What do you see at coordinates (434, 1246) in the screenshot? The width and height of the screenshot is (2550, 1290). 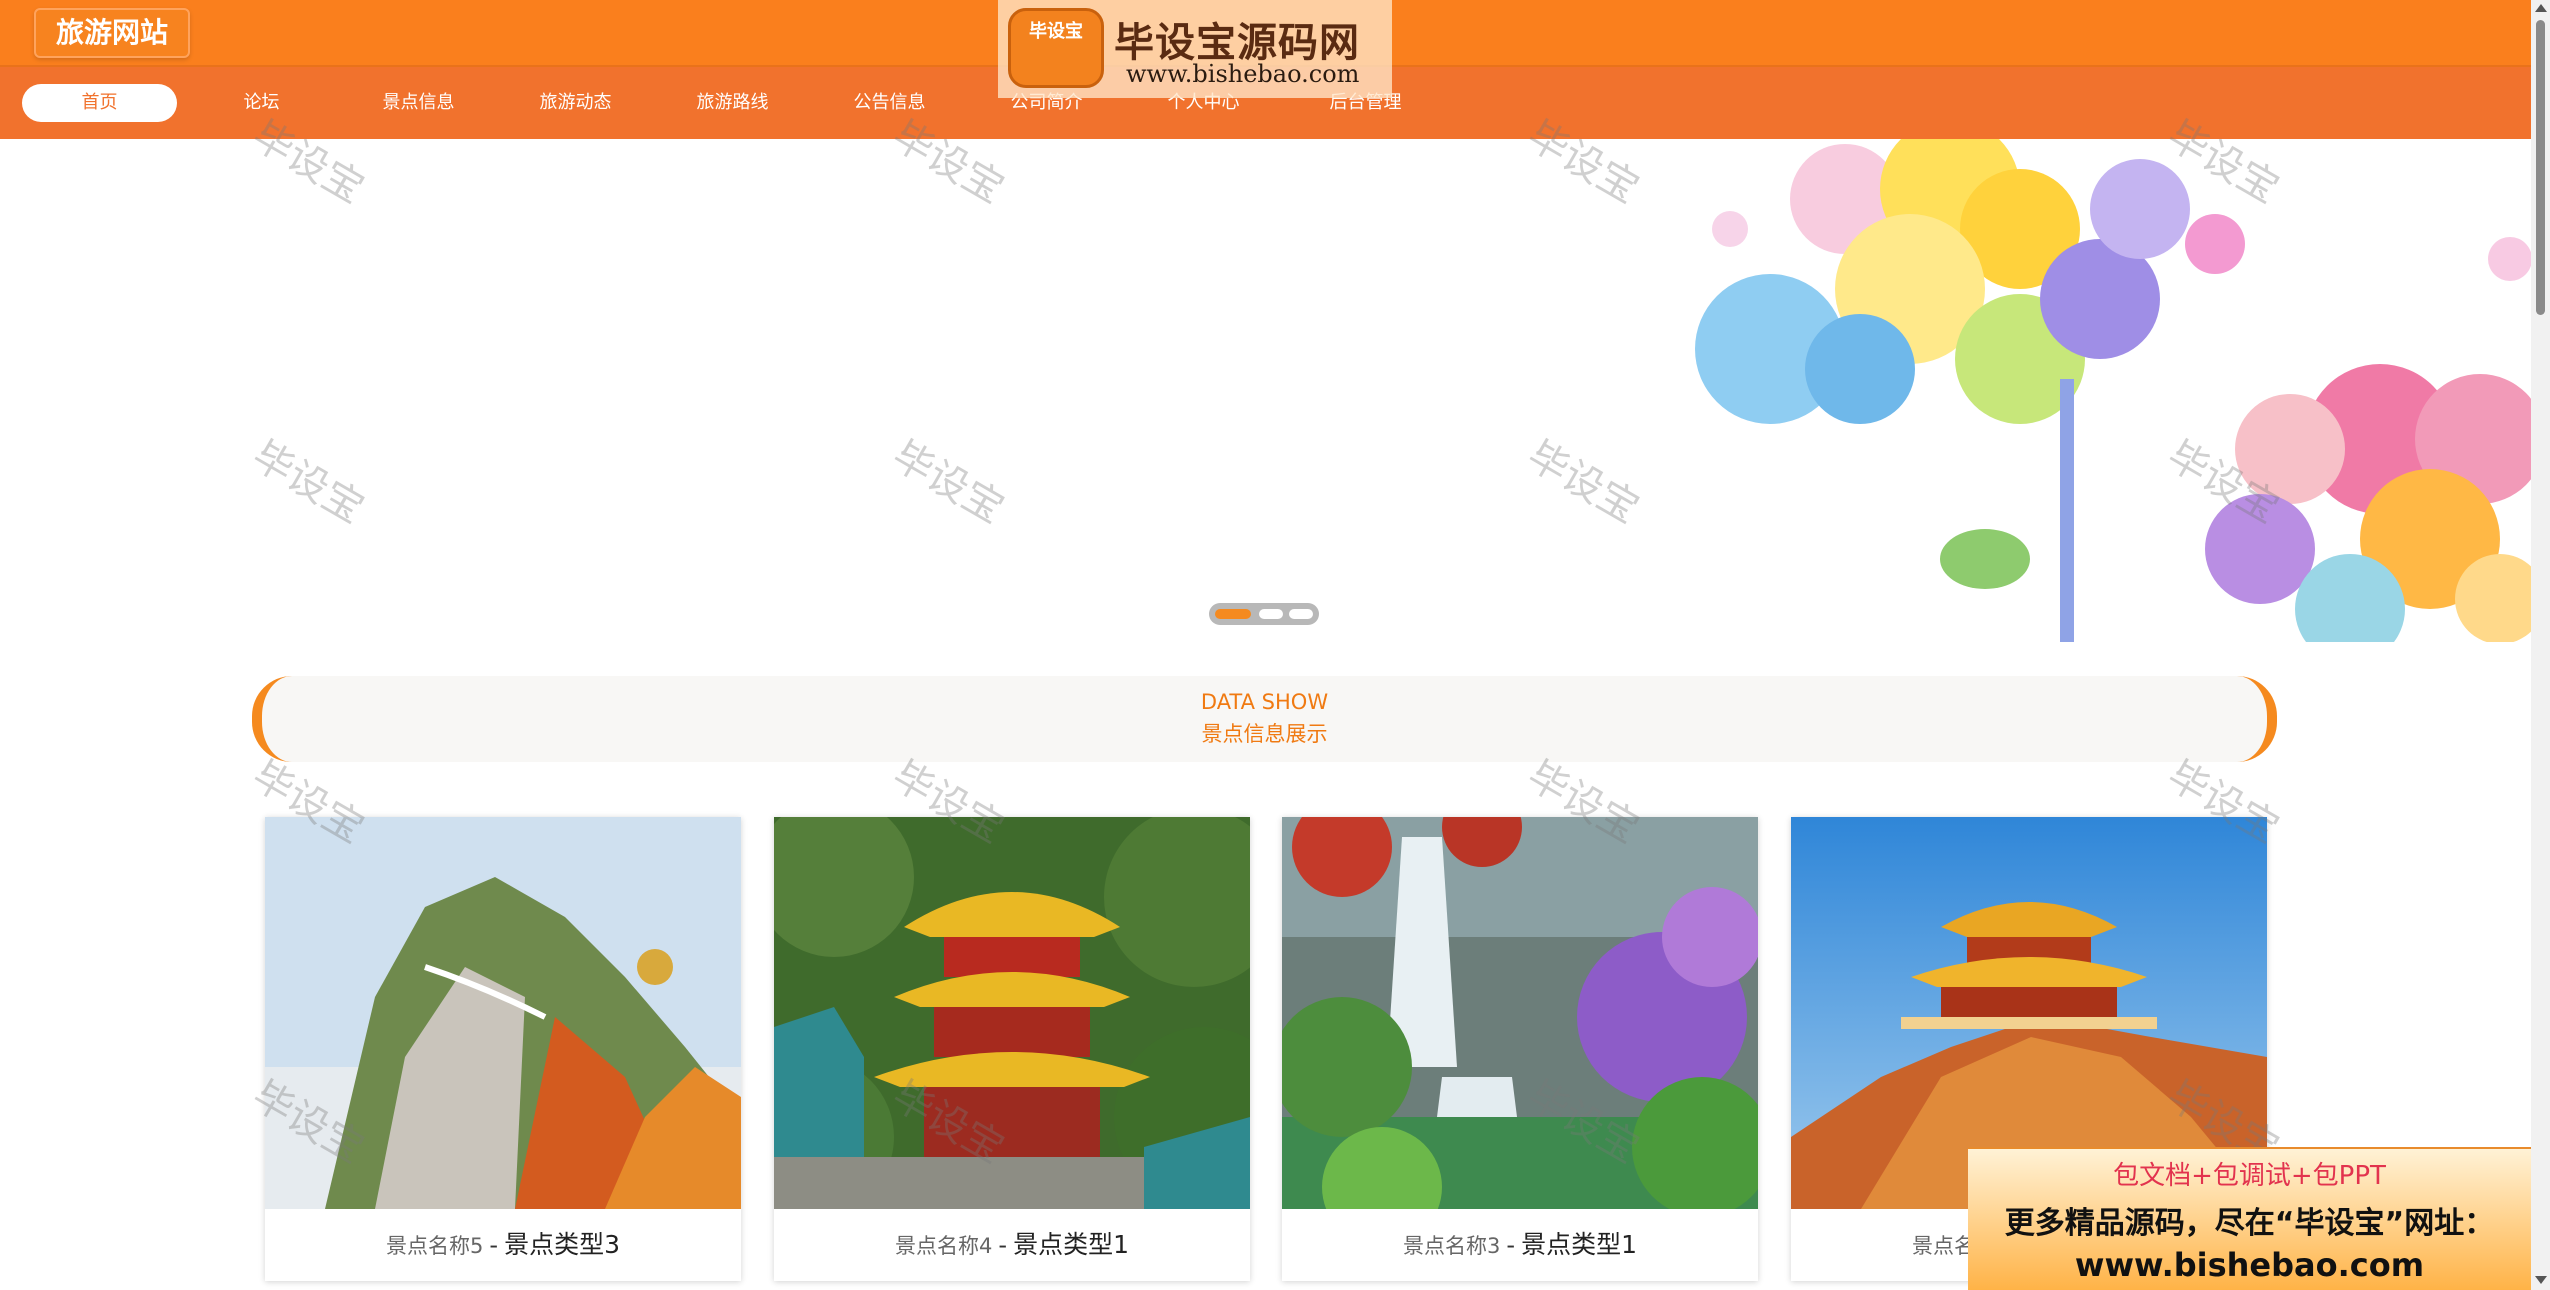 I see `attraction-name: 景点名称5` at bounding box center [434, 1246].